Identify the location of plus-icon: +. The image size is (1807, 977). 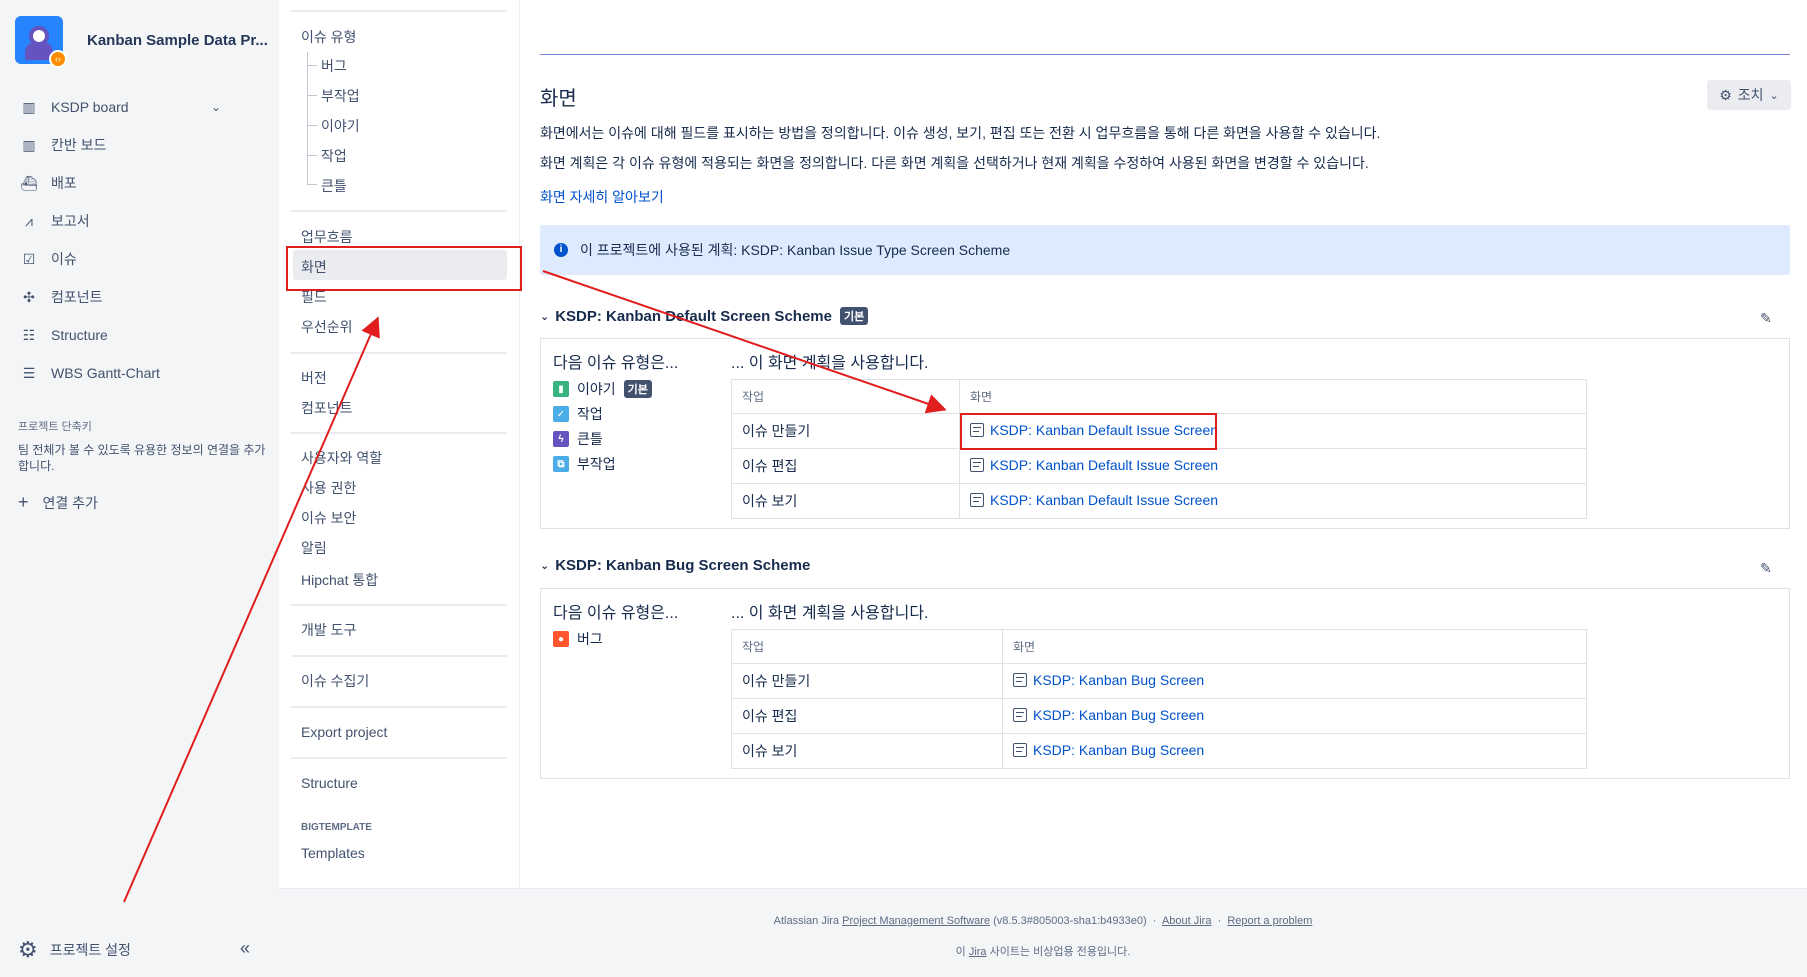
(23, 502).